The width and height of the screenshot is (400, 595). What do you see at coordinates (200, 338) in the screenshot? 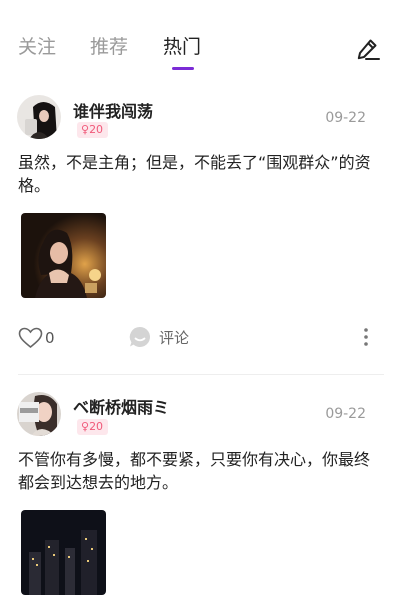
I see `post-actions: 0 评论` at bounding box center [200, 338].